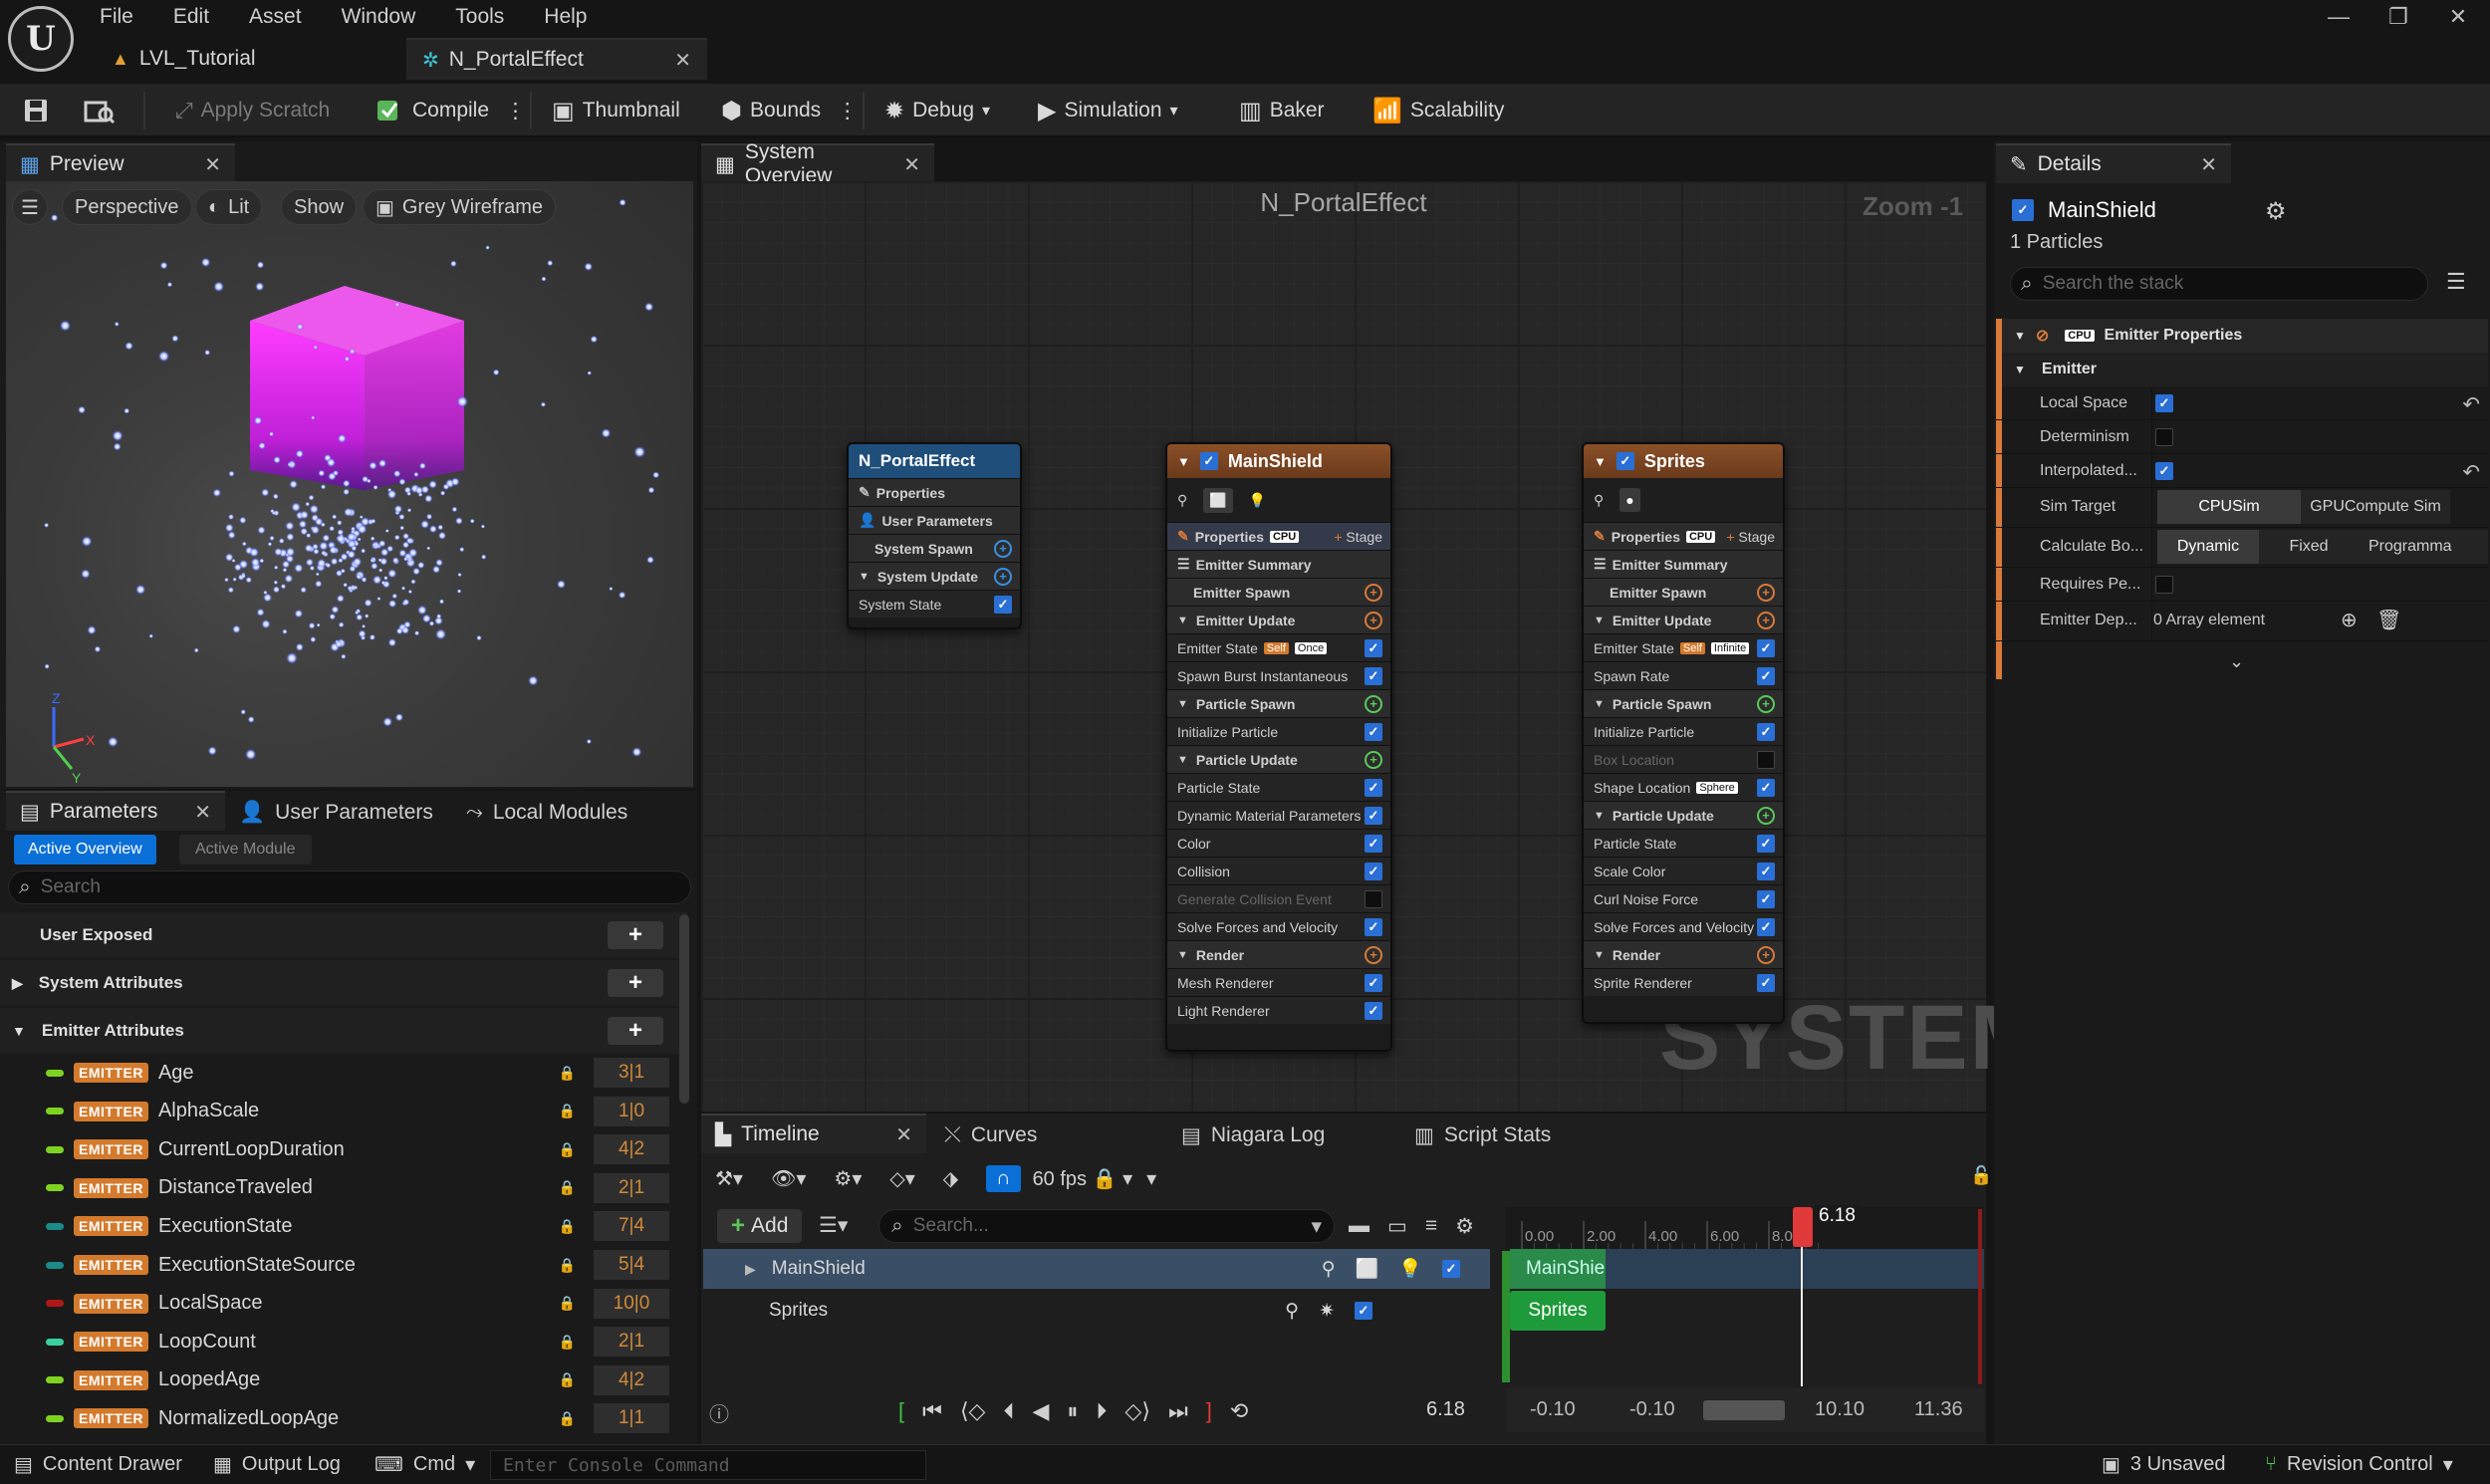  What do you see at coordinates (1397, 1226) in the screenshot?
I see `expand-icon: ▭` at bounding box center [1397, 1226].